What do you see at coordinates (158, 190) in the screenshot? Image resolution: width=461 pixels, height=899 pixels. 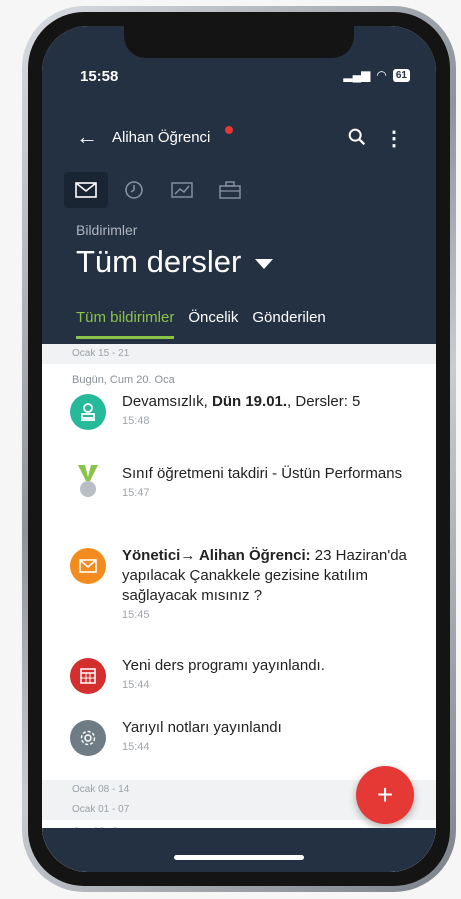 I see `icon-tabs` at bounding box center [158, 190].